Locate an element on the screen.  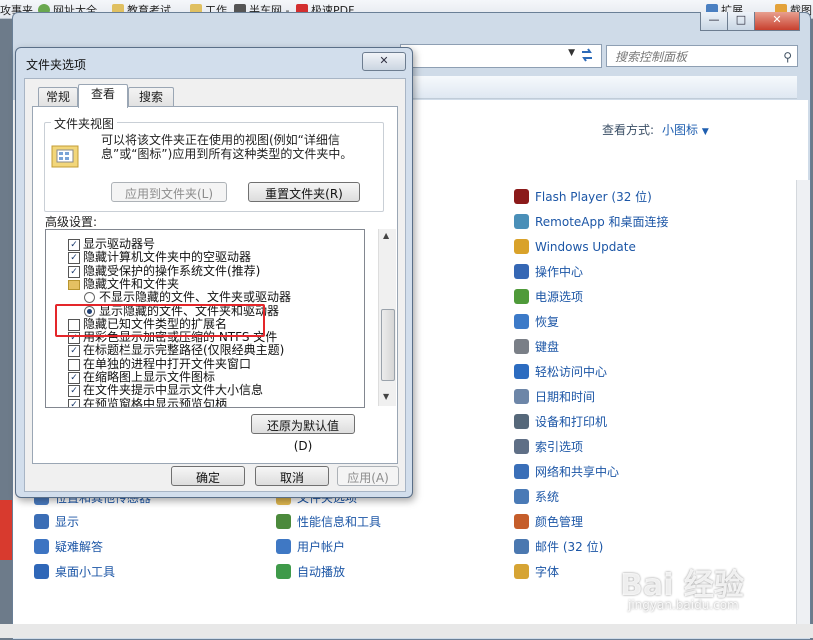
cp-item: 轻松访问中心 is located at coordinates (560, 372).